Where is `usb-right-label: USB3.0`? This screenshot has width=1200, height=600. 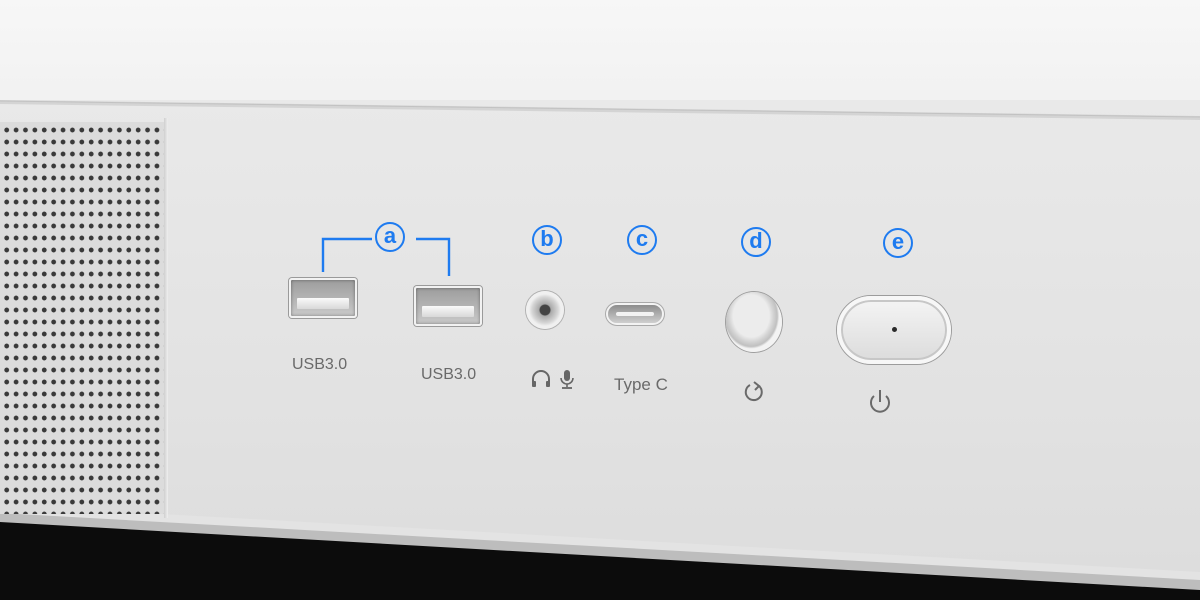 usb-right-label: USB3.0 is located at coordinates (449, 374).